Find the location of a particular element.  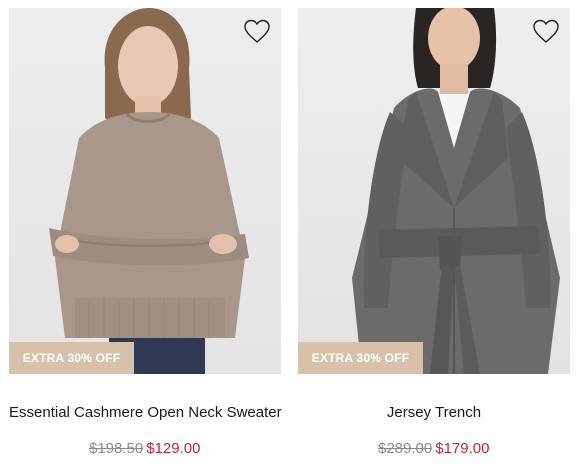

product-title: Essential Cashmere Open Neck Sweater is located at coordinates (145, 412).